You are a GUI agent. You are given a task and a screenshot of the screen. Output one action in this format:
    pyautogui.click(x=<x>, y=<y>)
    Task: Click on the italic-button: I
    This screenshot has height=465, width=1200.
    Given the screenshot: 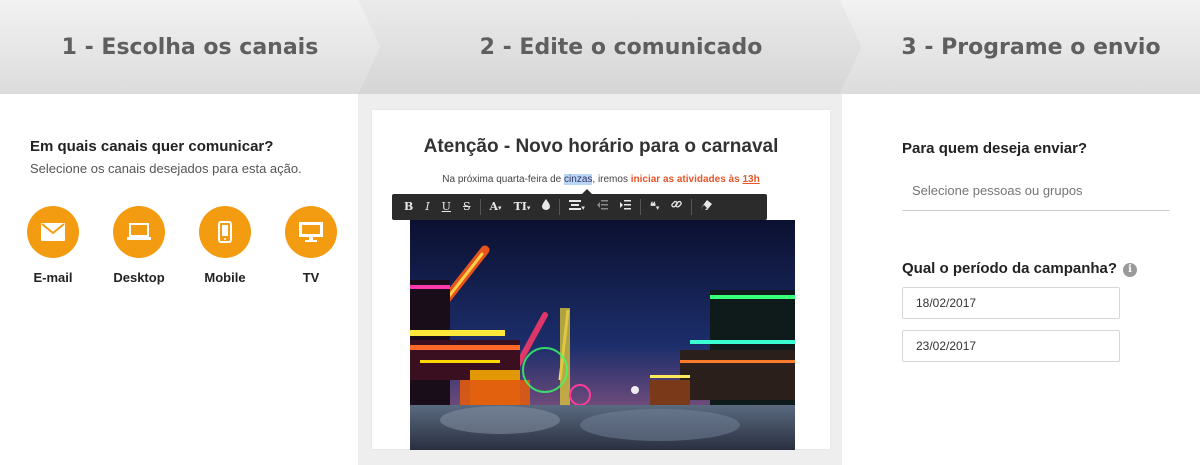 What is the action you would take?
    pyautogui.click(x=427, y=207)
    